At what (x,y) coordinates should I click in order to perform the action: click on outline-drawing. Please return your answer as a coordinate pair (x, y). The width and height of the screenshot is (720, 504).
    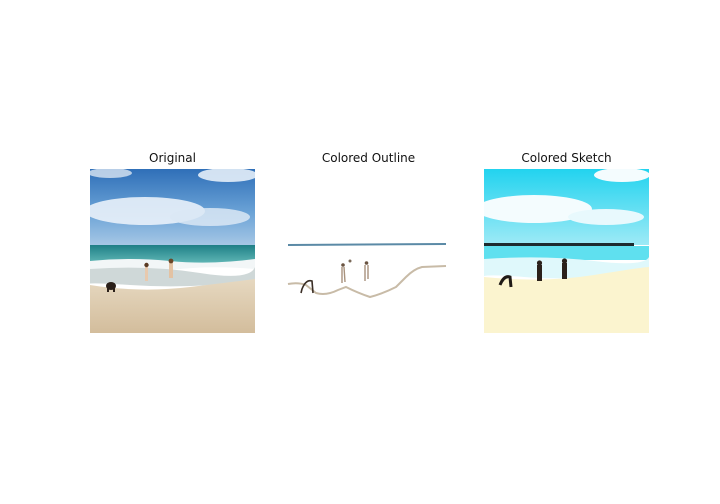
    Looking at the image, I should click on (368, 251).